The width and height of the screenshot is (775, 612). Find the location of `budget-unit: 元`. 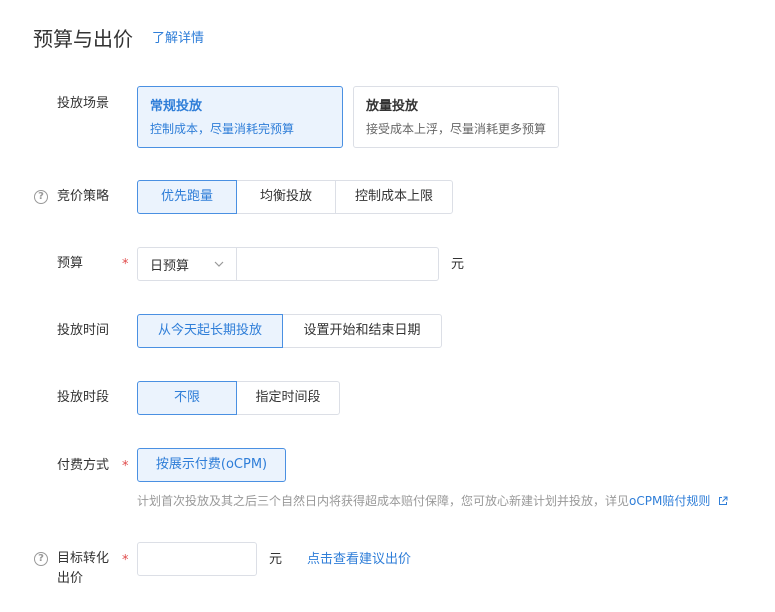

budget-unit: 元 is located at coordinates (458, 264).